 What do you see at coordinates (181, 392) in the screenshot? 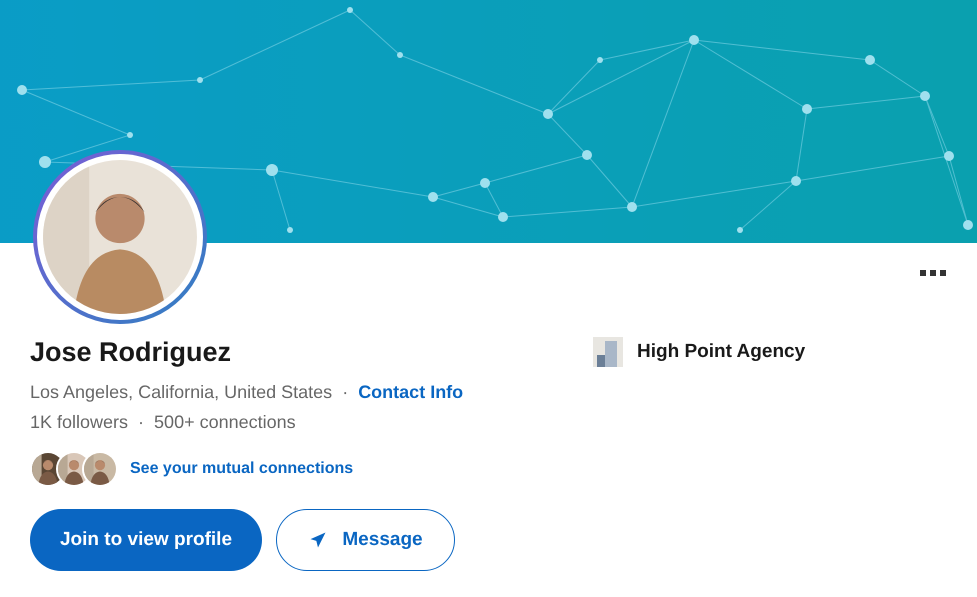
I see `location-text: Los Angeles, California, United States` at bounding box center [181, 392].